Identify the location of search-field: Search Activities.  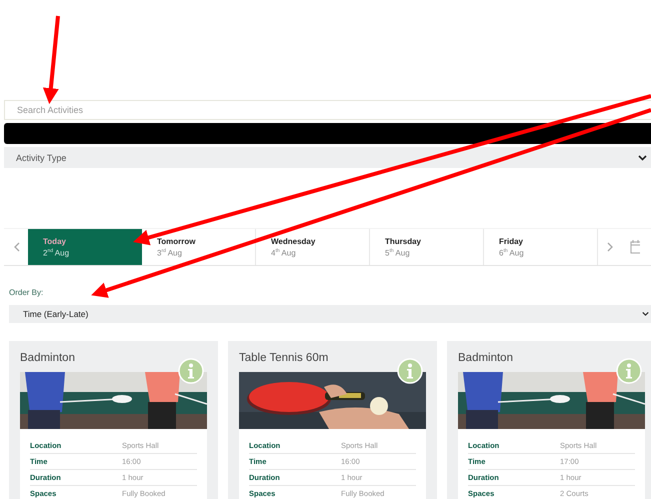
(327, 110).